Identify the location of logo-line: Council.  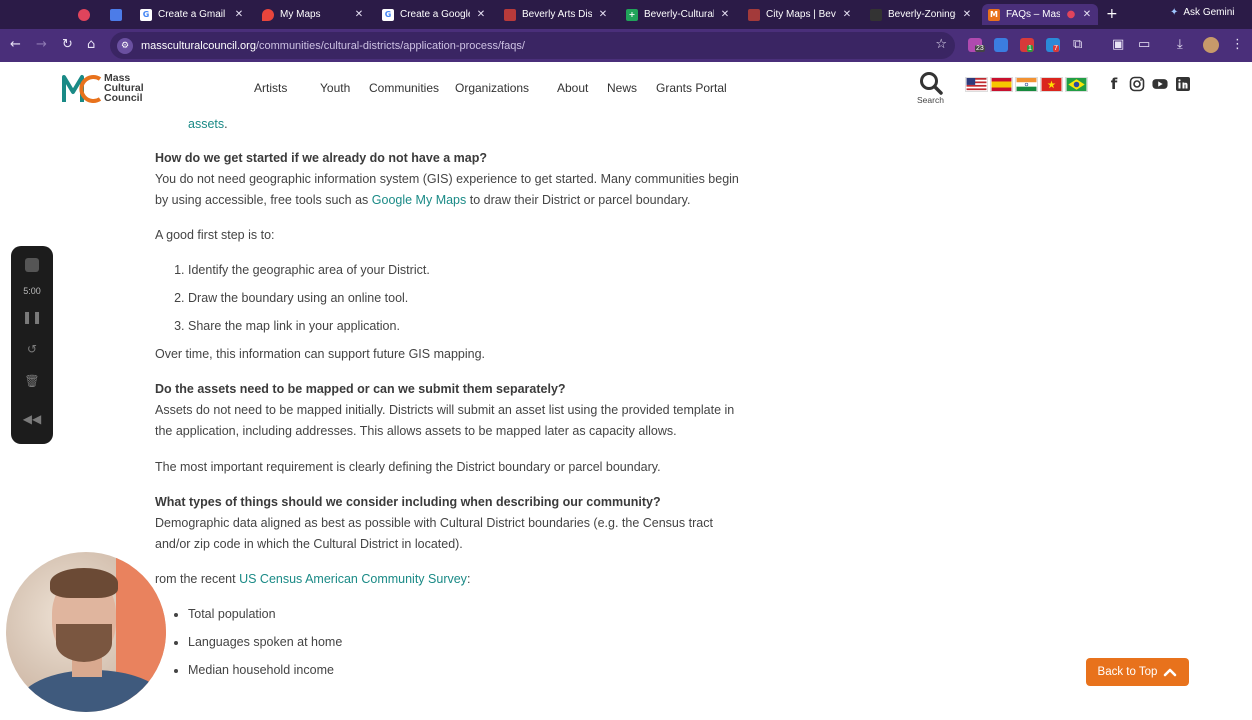
(123, 98).